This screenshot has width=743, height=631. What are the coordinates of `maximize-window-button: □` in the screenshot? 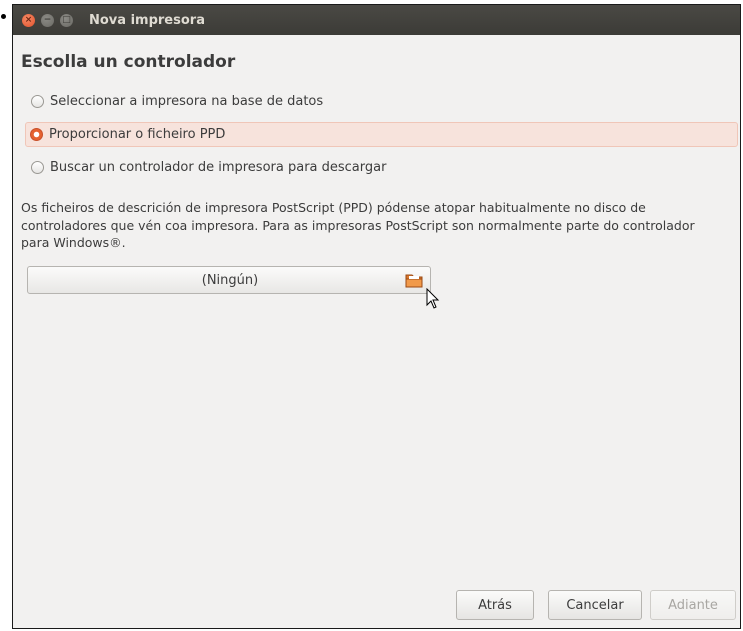 It's located at (66, 20).